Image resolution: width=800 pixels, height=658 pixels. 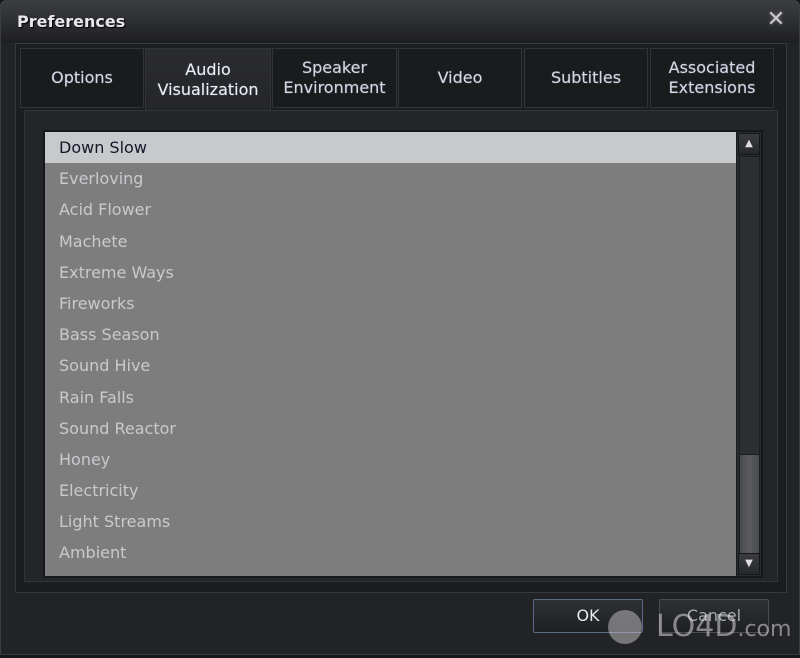 I want to click on tab-options: Options, so click(x=82, y=78).